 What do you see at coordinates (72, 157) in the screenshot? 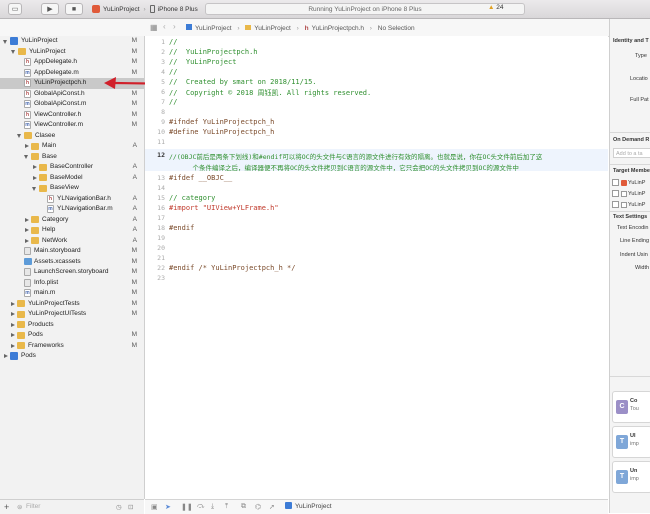
I see `nav-row-group: Base` at bounding box center [72, 157].